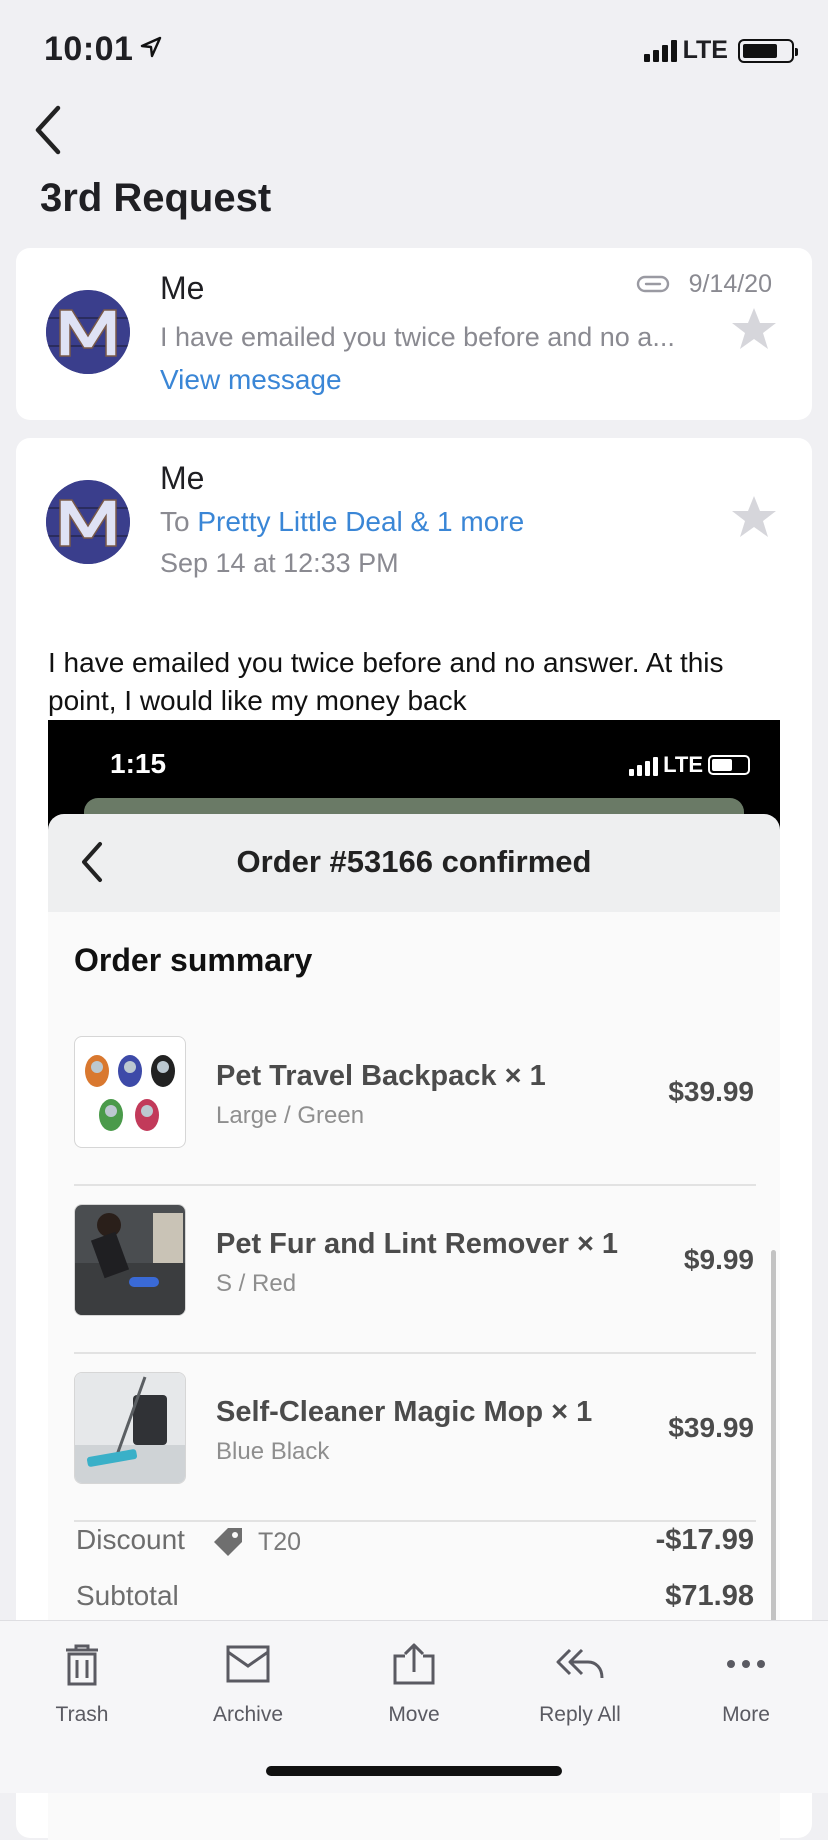  I want to click on order-header: Order #53166 confirmed, so click(414, 863).